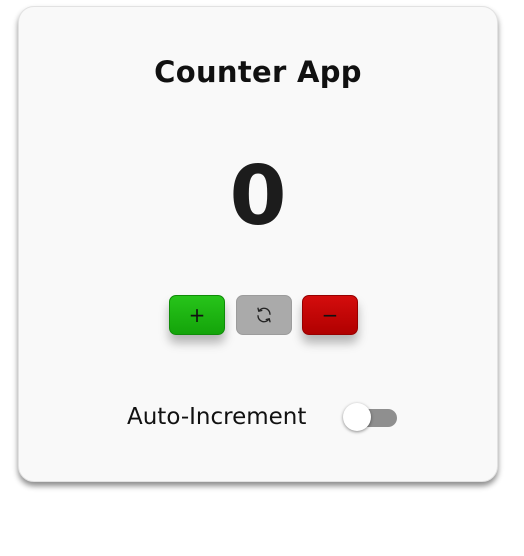 The height and width of the screenshot is (556, 524). I want to click on plus-icon: +, so click(197, 315).